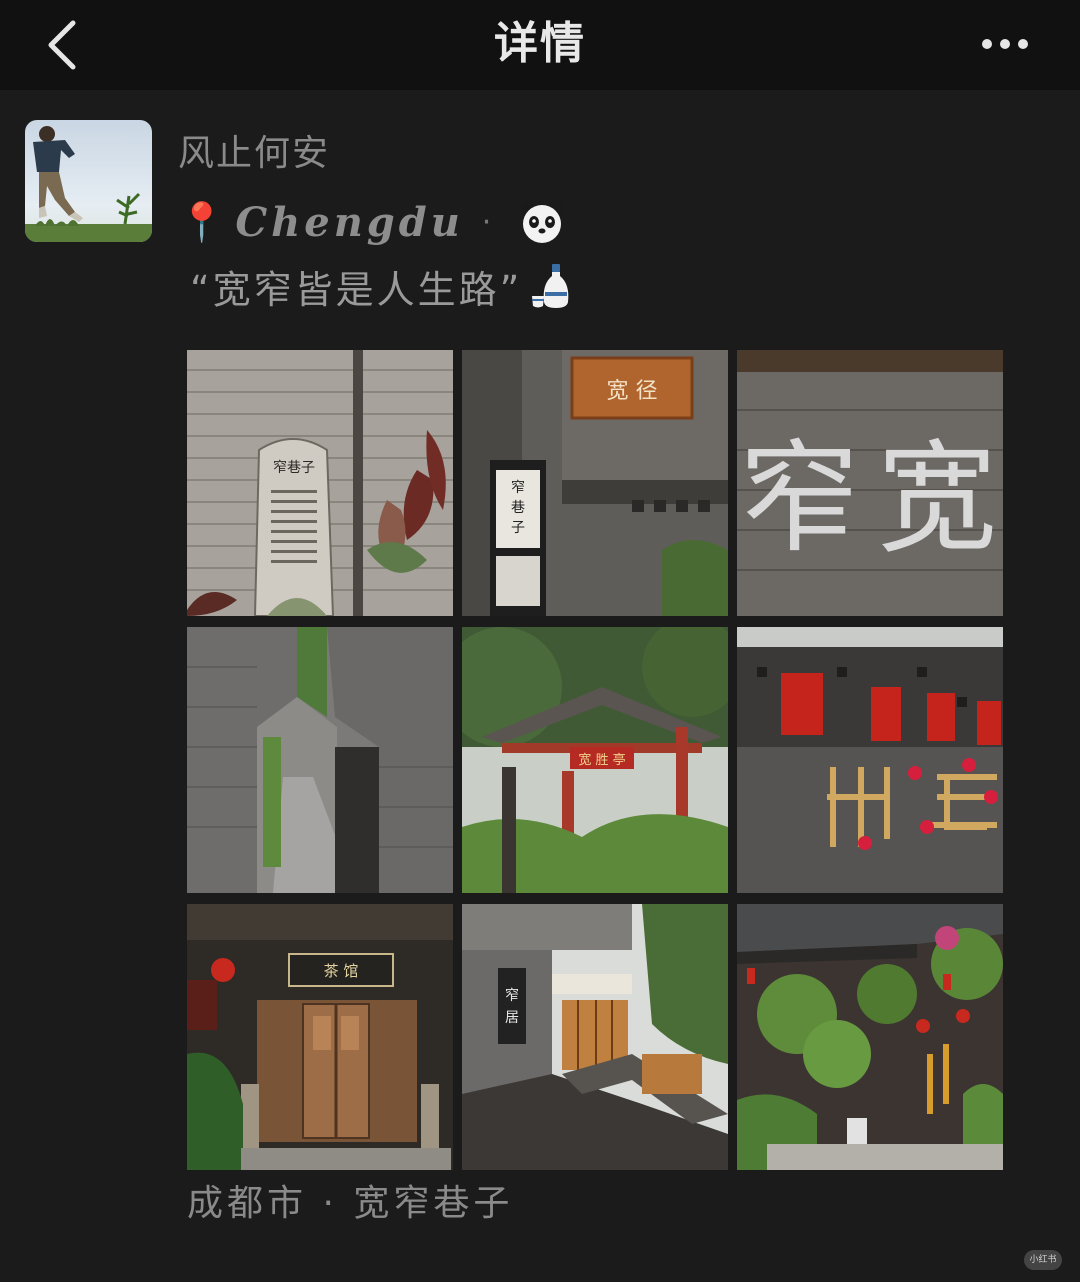 The image size is (1080, 1282). Describe the element at coordinates (595, 483) in the screenshot. I see `photo-2: 宽 径 窄 巷 子` at that location.